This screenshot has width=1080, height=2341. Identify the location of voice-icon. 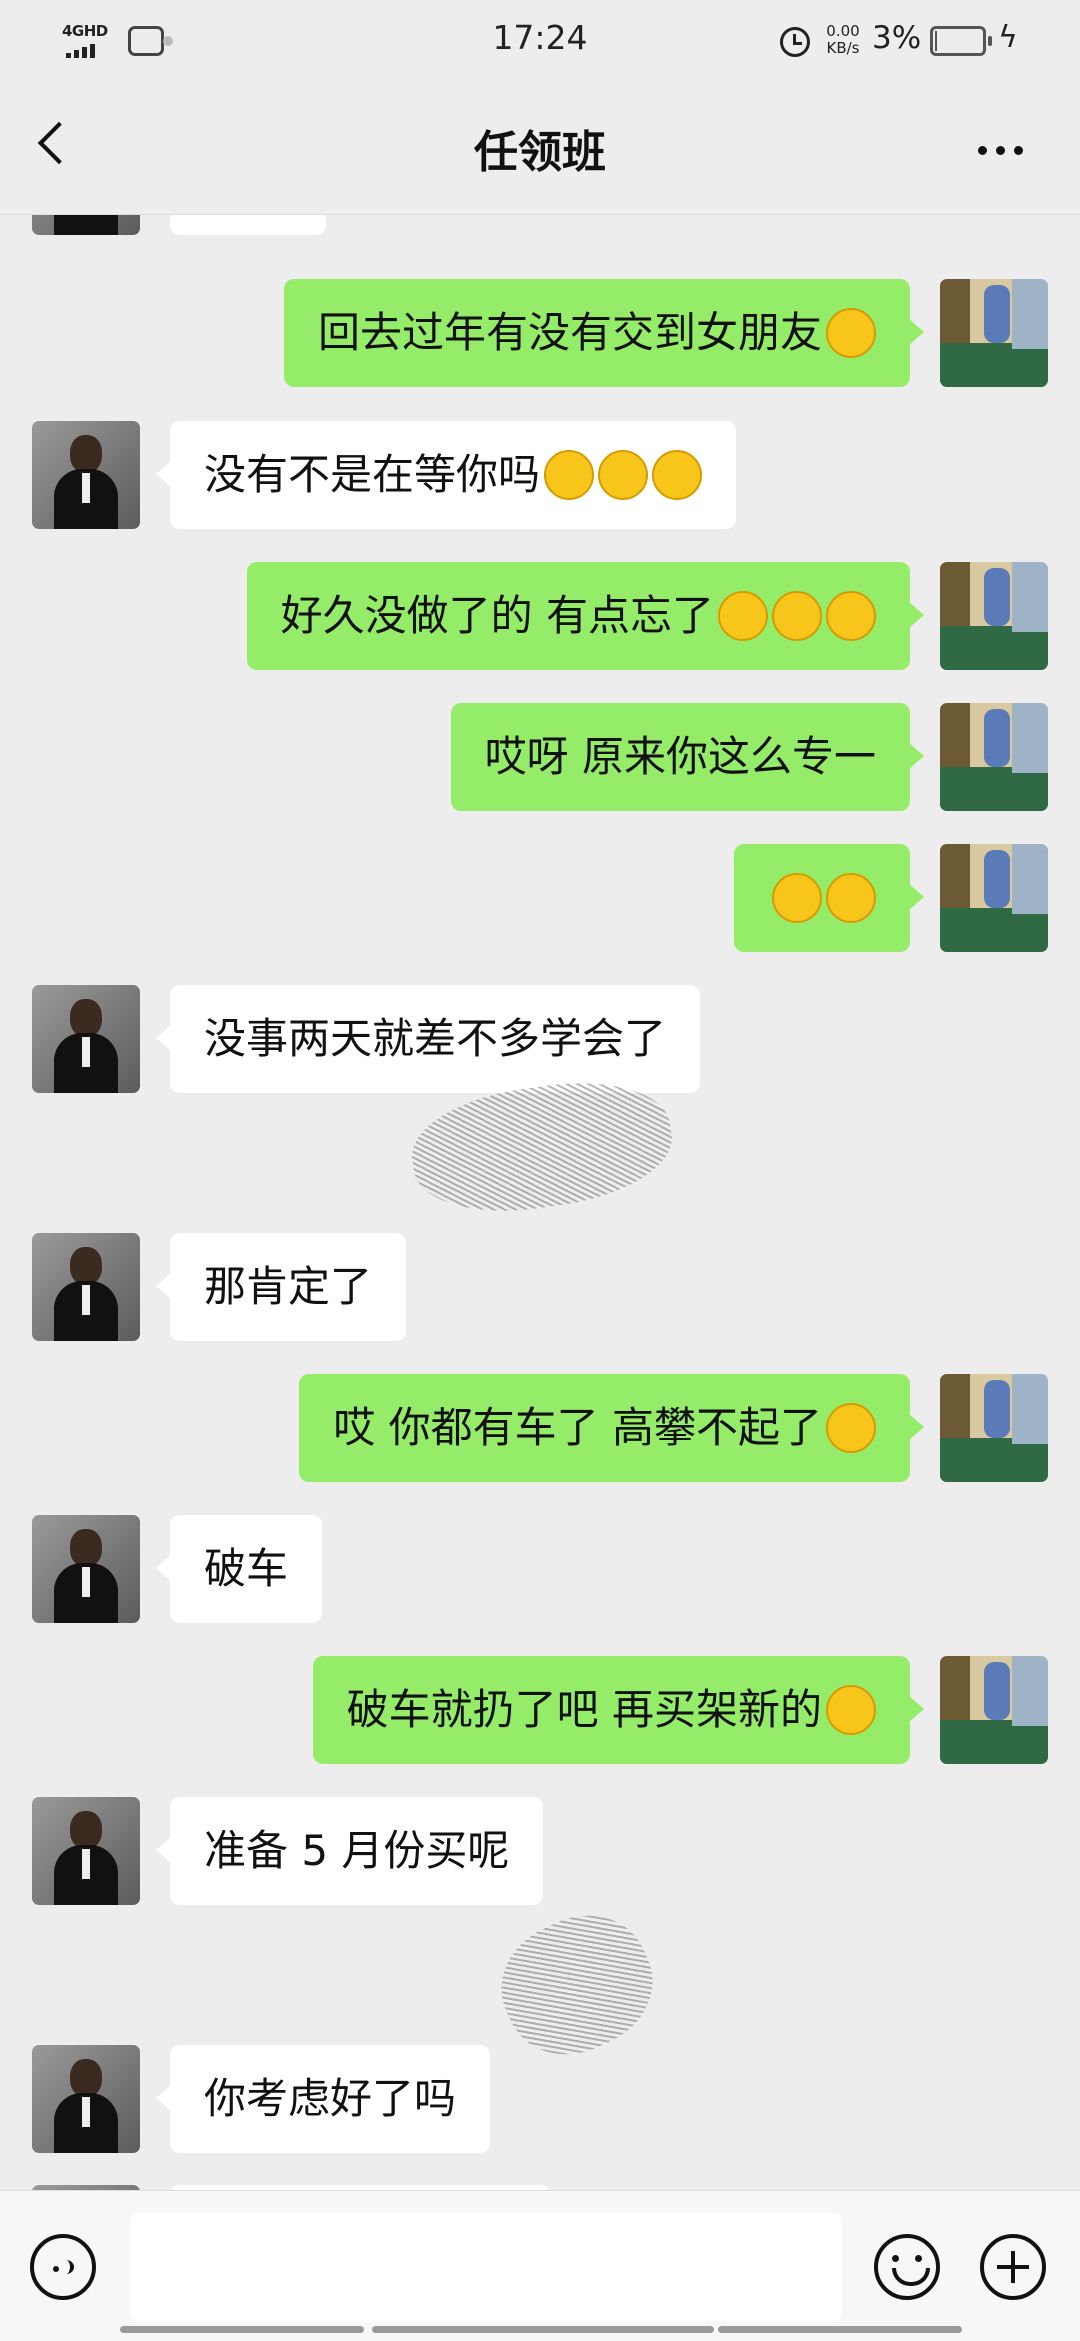
(63, 2267).